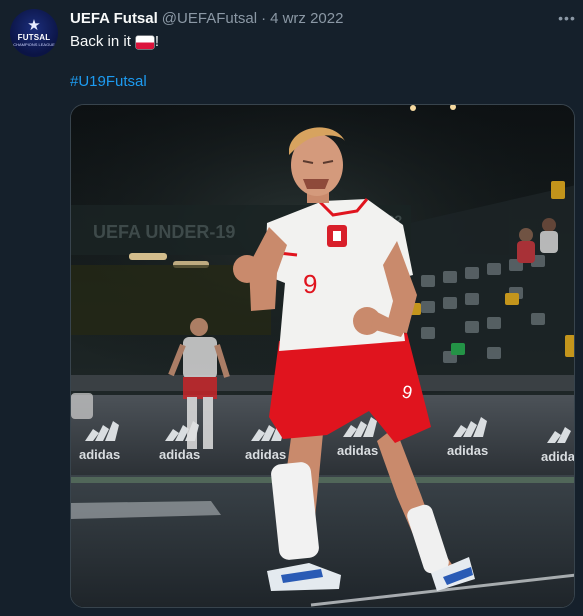  What do you see at coordinates (34, 37) in the screenshot?
I see `avatar-wordmark: FUTSAL` at bounding box center [34, 37].